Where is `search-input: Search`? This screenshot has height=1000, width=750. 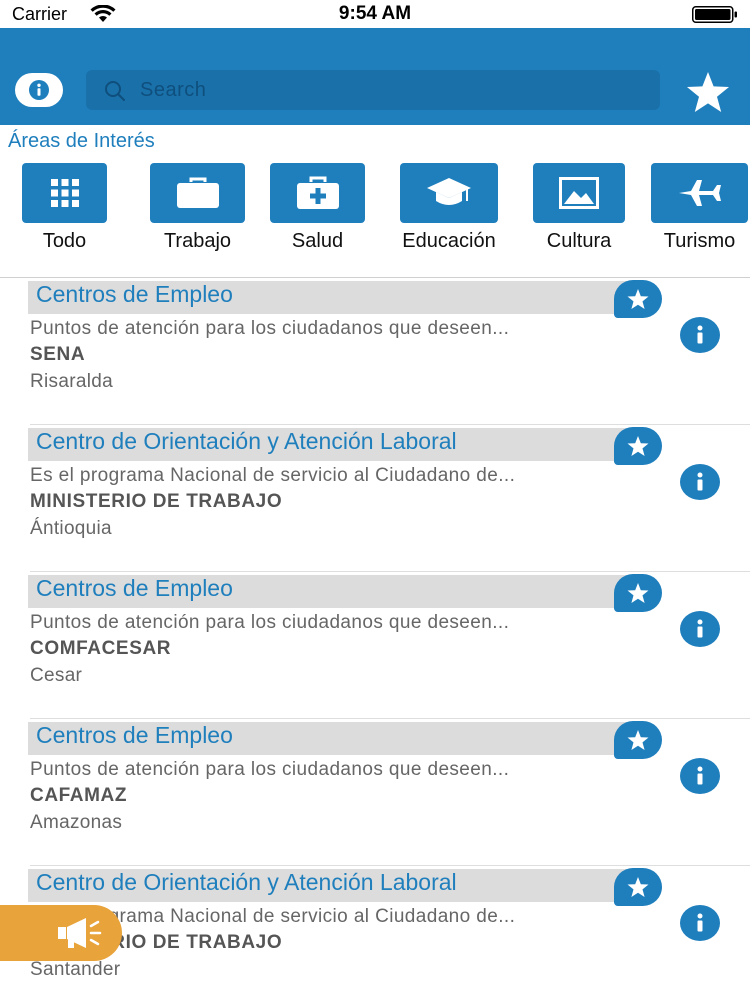
search-input: Search is located at coordinates (373, 90).